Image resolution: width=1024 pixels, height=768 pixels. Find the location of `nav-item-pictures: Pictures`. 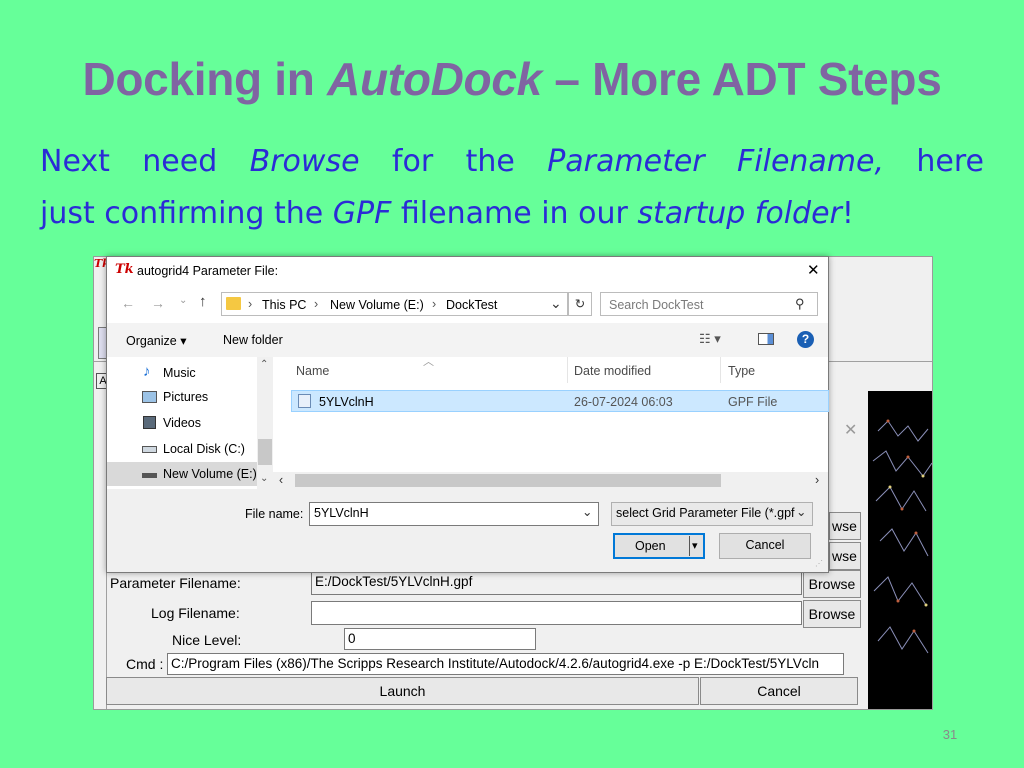

nav-item-pictures: Pictures is located at coordinates (182, 398).